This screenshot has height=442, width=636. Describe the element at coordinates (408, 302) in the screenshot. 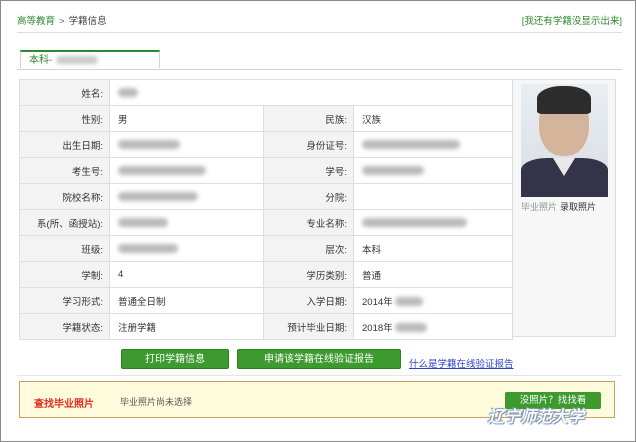

I see `redacted-enrollment-month` at that location.